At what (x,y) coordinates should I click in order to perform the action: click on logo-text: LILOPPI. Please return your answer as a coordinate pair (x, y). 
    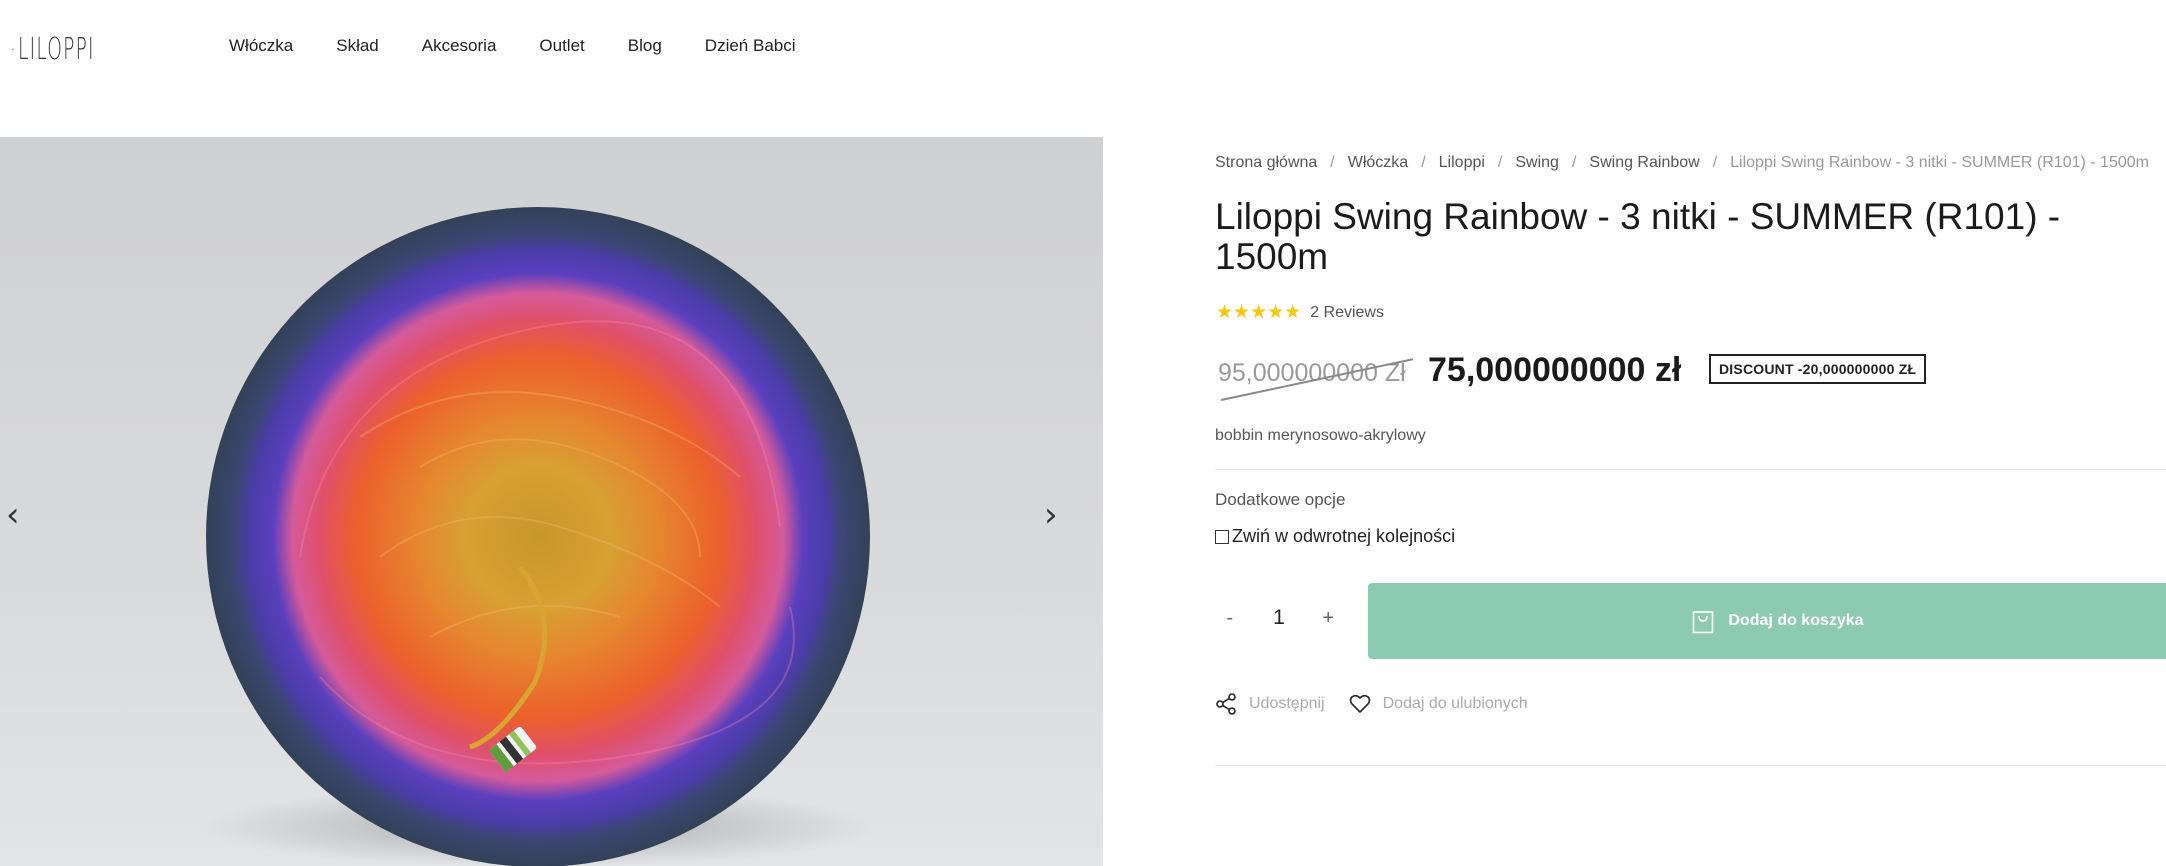
    Looking at the image, I should click on (56, 49).